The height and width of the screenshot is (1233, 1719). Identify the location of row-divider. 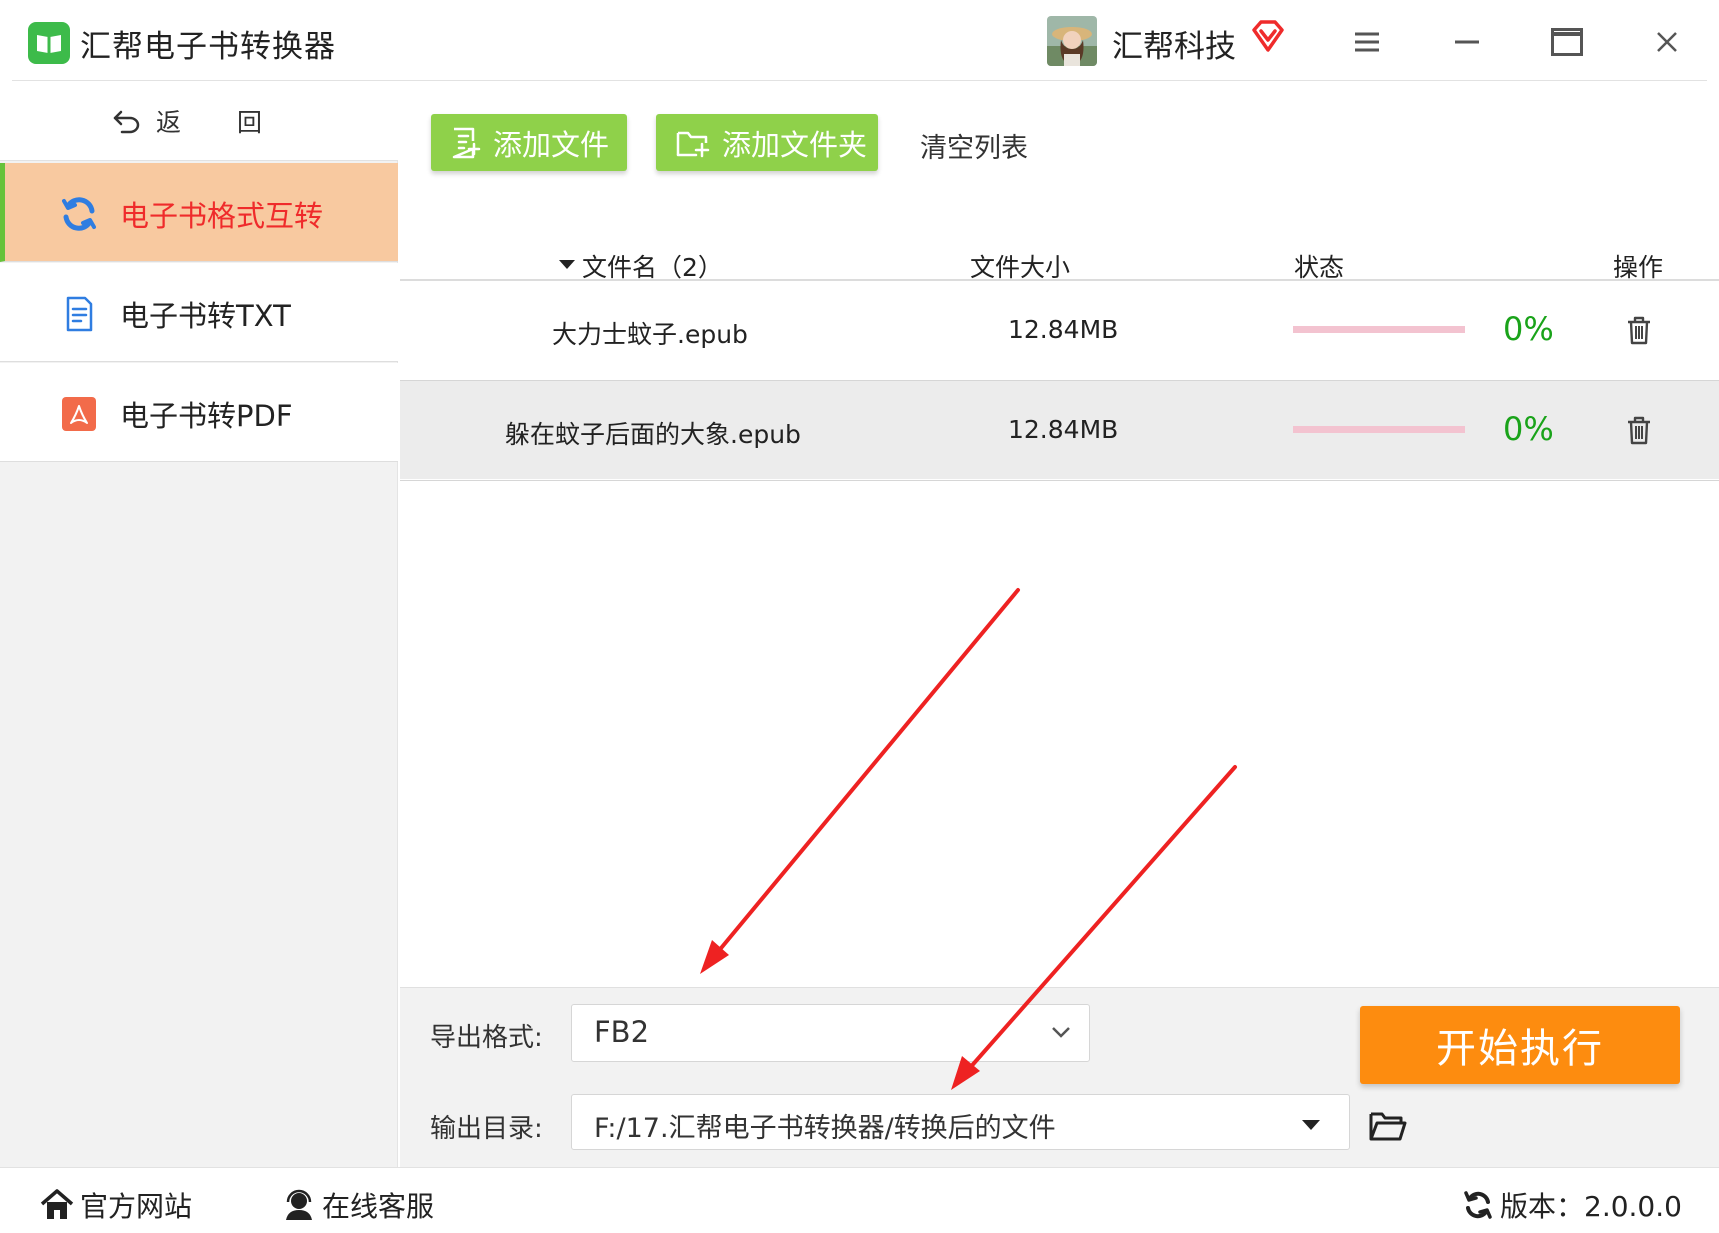
(1059, 480).